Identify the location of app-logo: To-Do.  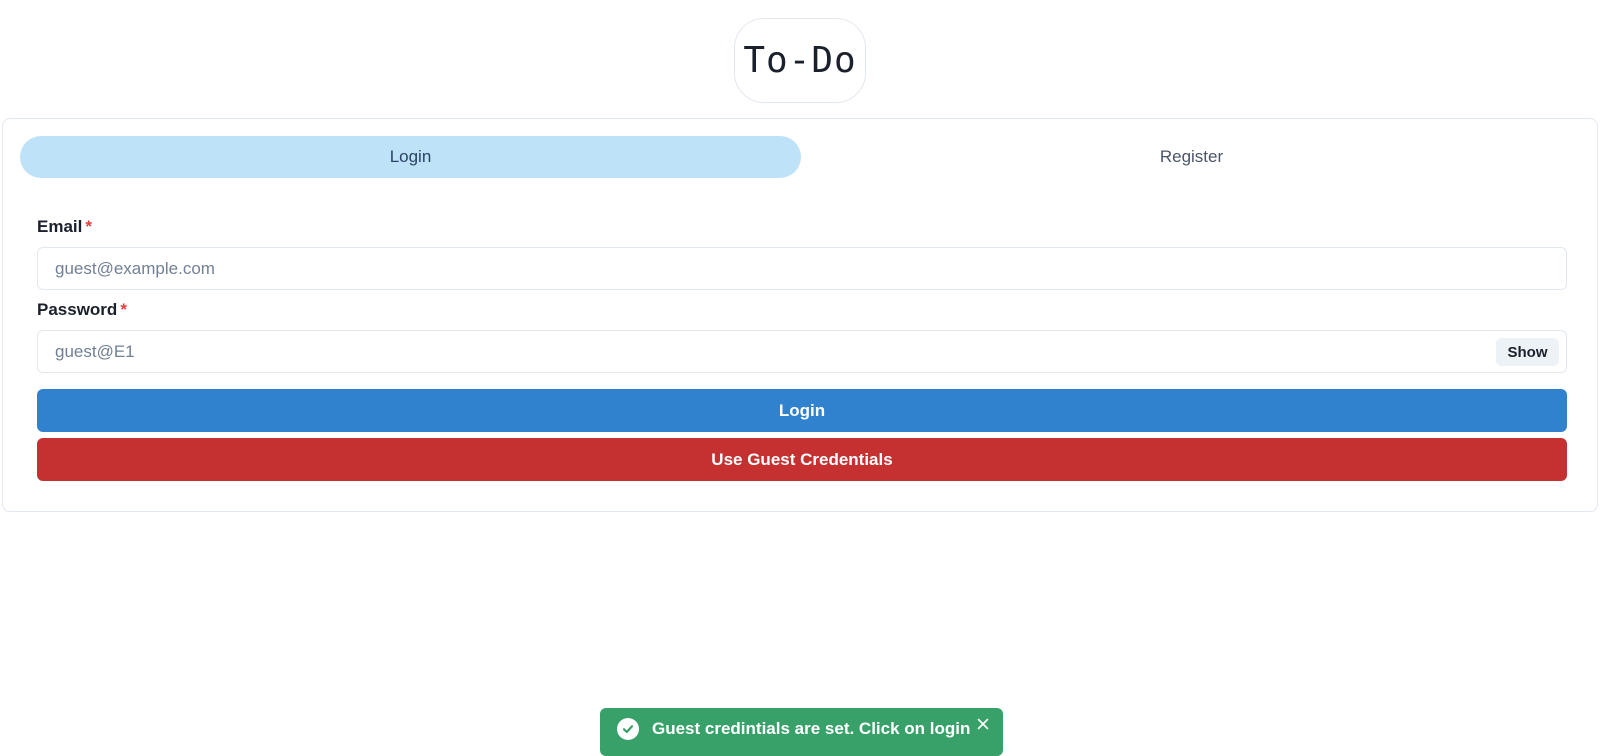
(800, 60).